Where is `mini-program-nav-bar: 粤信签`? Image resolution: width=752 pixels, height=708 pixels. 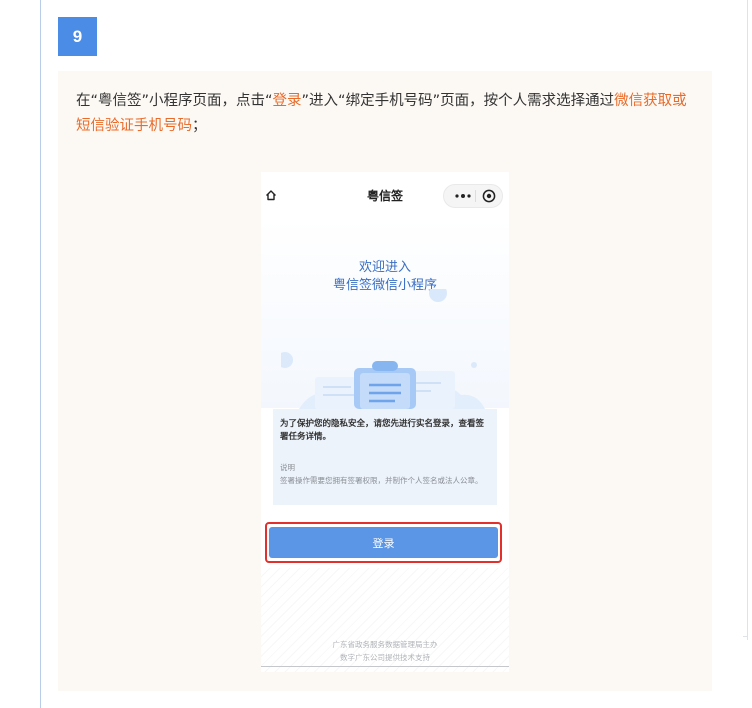
mini-program-nav-bar: 粤信签 is located at coordinates (385, 195).